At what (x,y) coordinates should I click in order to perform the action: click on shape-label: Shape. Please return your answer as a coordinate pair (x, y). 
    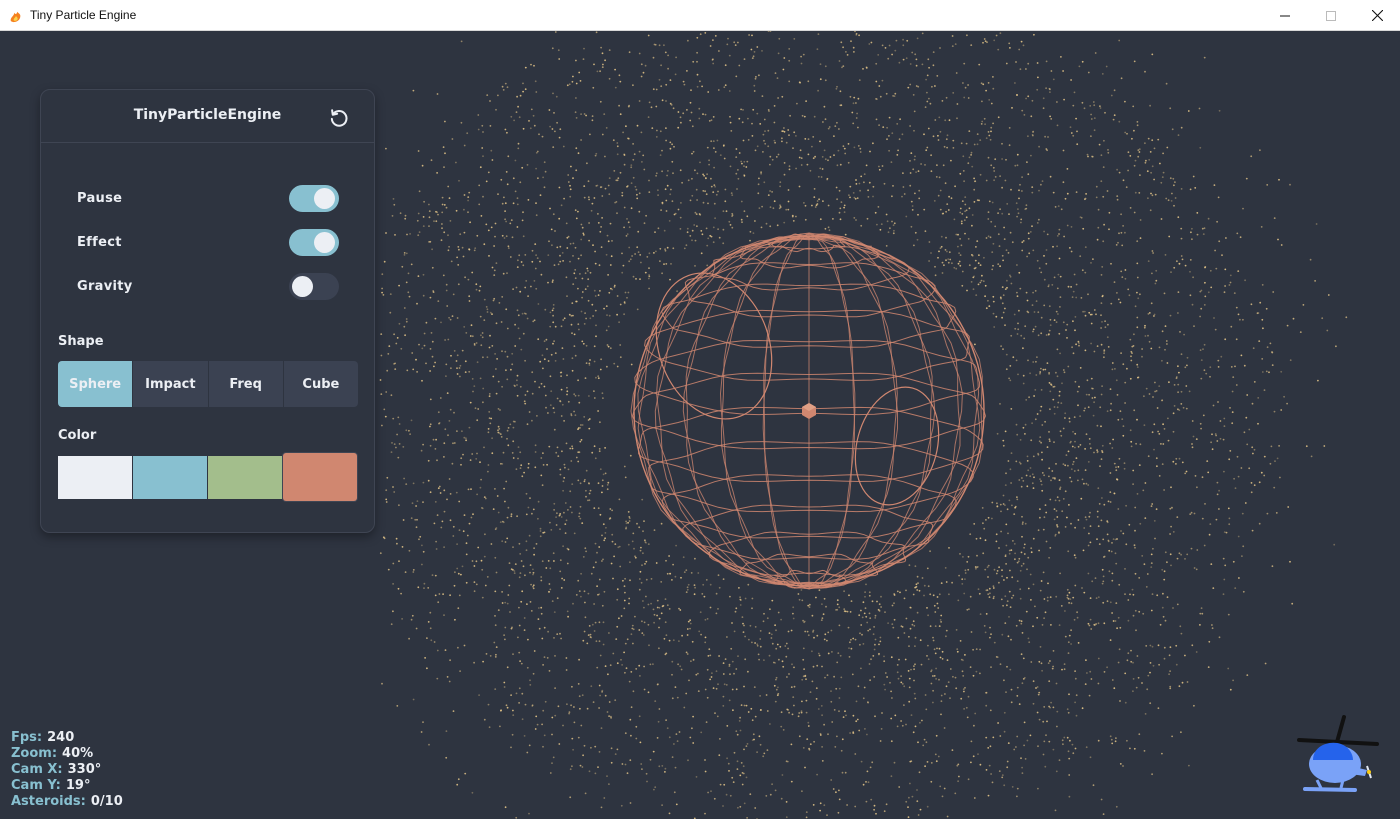
    Looking at the image, I should click on (81, 341).